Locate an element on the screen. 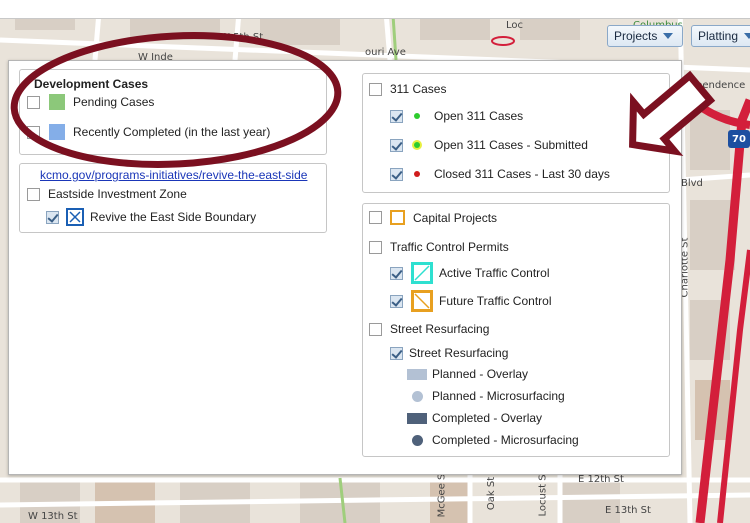 The height and width of the screenshot is (523, 750). legend-planned-overlay: Planned - Overlay is located at coordinates (467, 374).